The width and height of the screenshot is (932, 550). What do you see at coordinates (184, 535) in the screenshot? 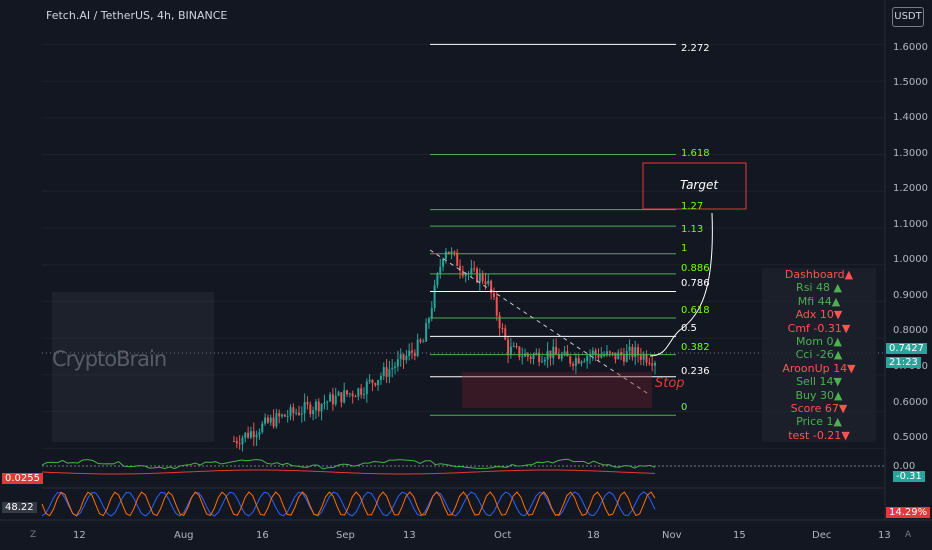
I see `x-tick: Aug` at bounding box center [184, 535].